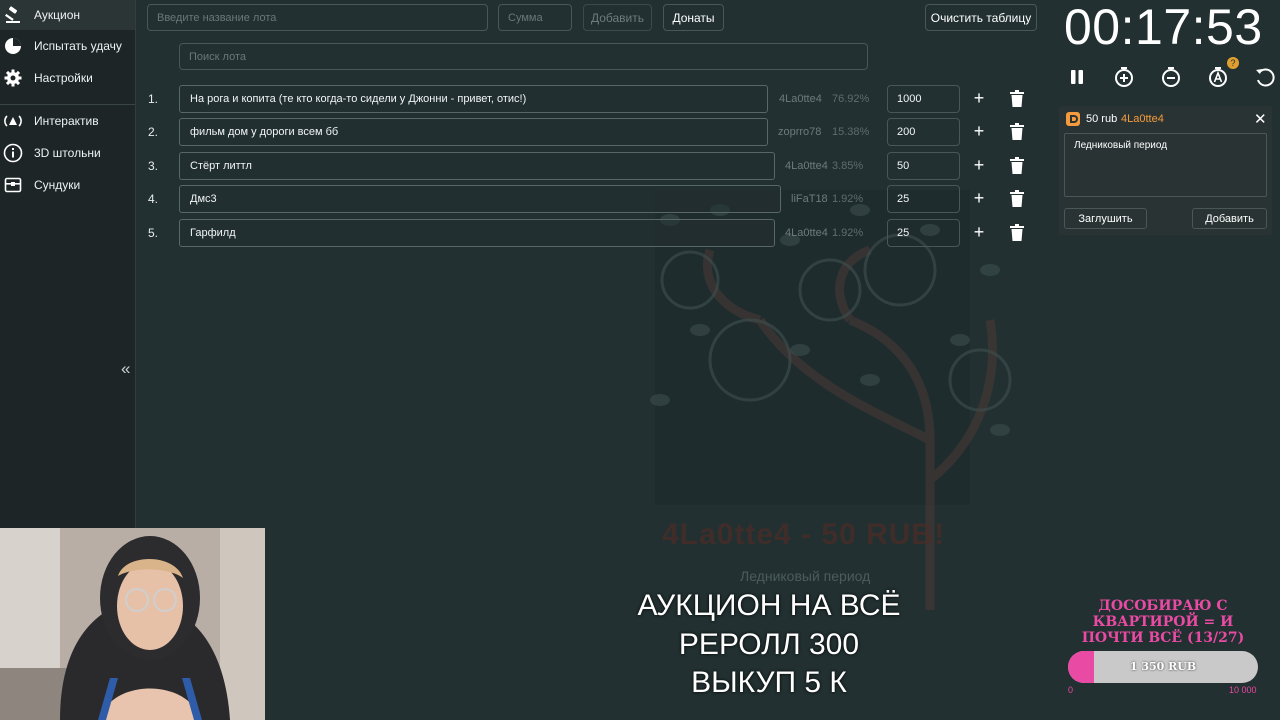 The image size is (1280, 720). I want to click on lot-name-field: Стёрт литтл, so click(477, 166).